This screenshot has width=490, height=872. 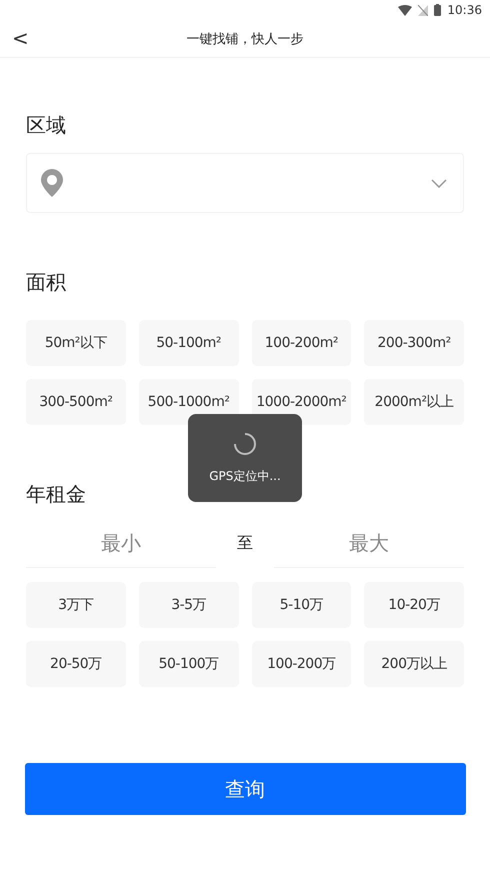 I want to click on section-label: 面积, so click(x=46, y=282).